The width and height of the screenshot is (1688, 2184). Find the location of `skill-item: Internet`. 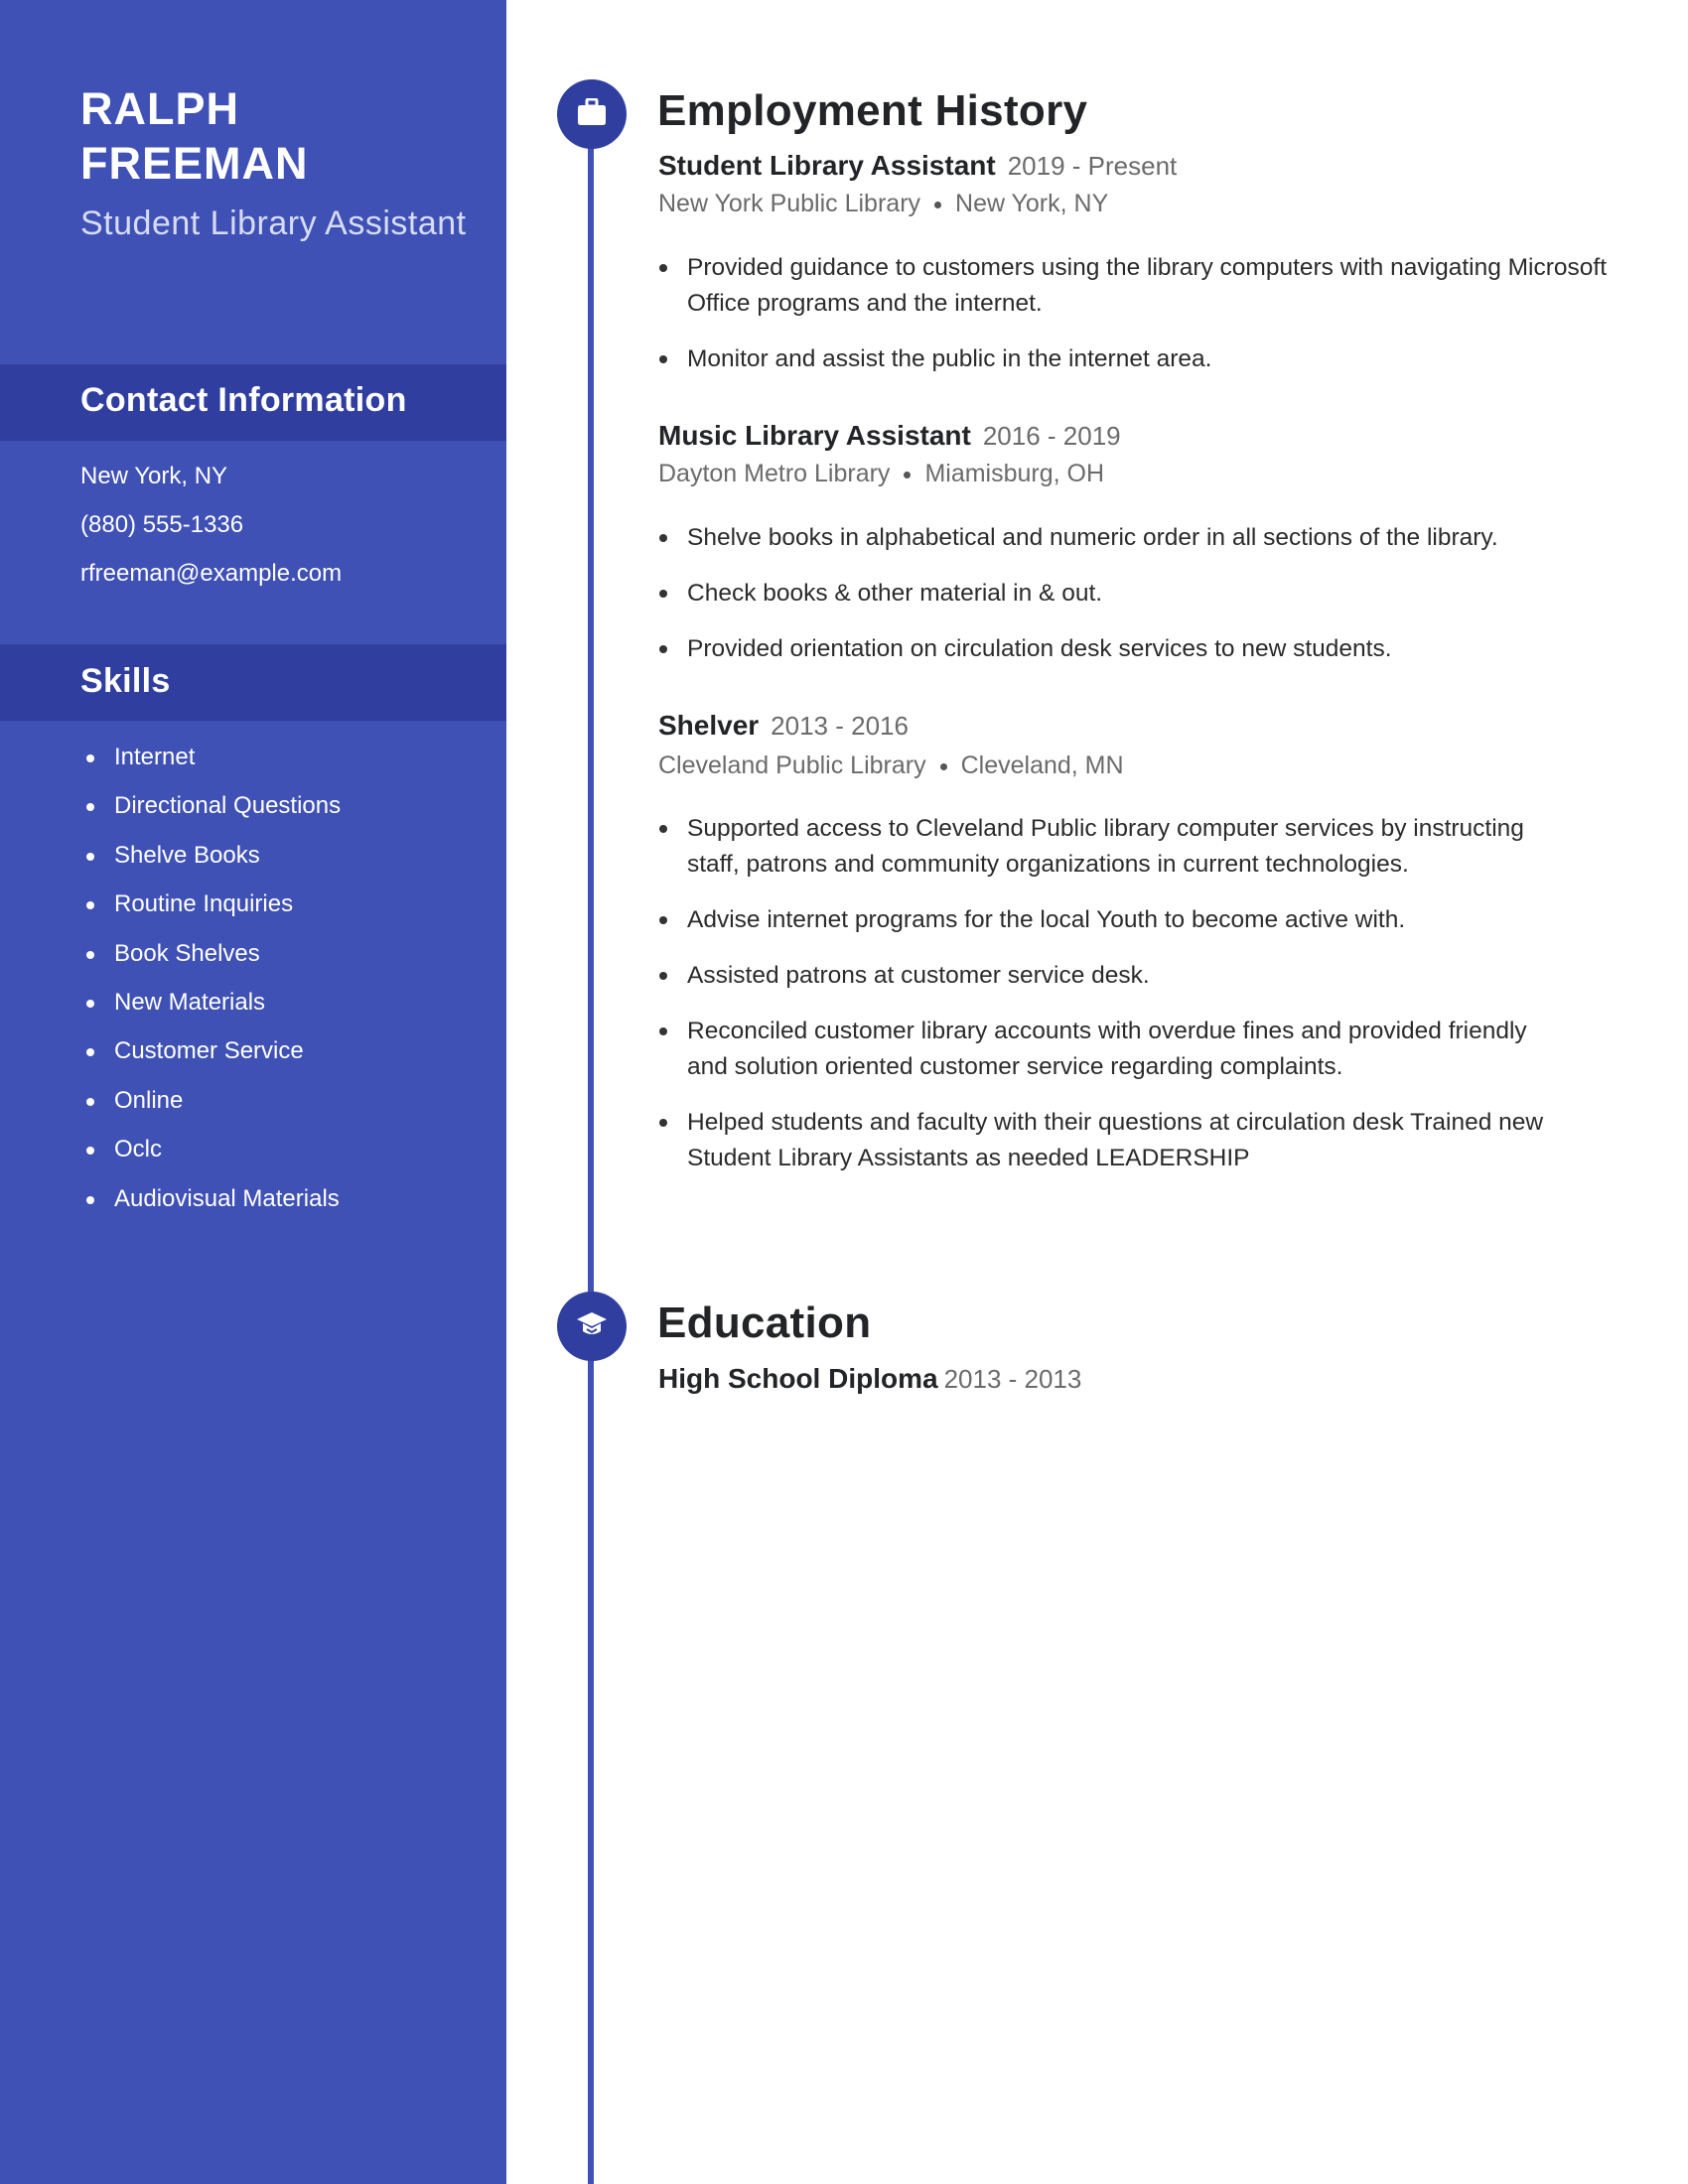

skill-item: Internet is located at coordinates (210, 765).